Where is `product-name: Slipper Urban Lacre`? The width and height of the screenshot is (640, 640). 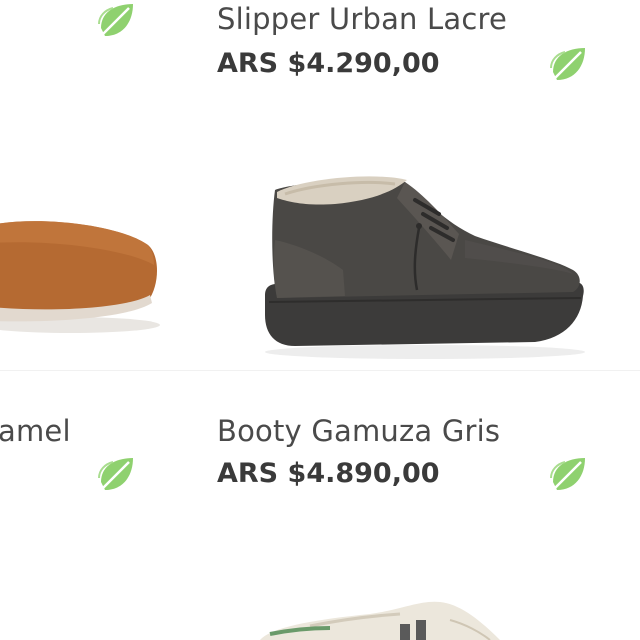
product-name: Slipper Urban Lacre is located at coordinates (362, 19).